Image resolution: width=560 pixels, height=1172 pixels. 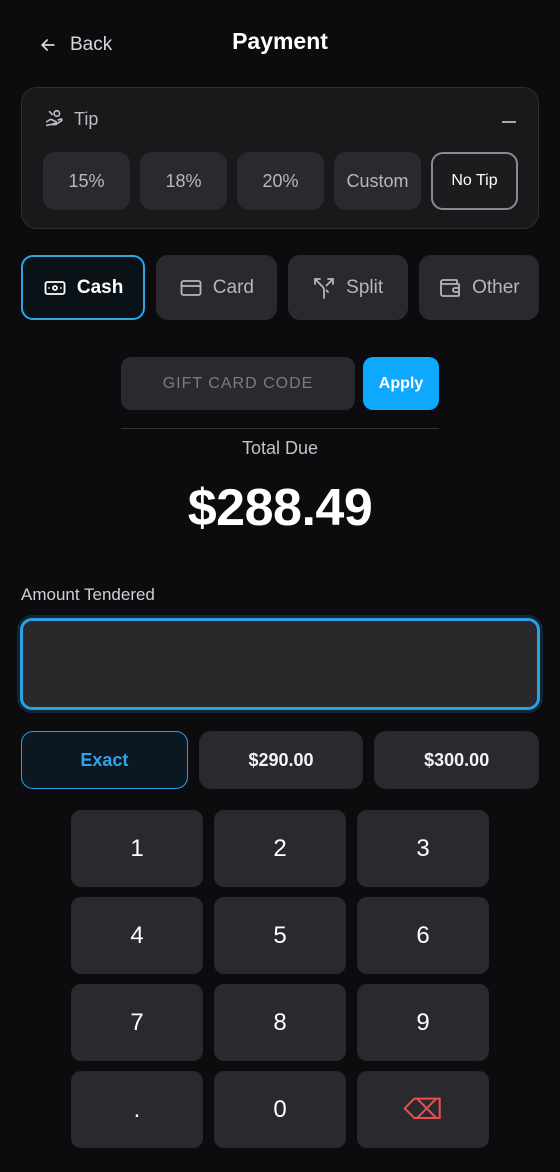 What do you see at coordinates (450, 287) in the screenshot?
I see `wallet-icon` at bounding box center [450, 287].